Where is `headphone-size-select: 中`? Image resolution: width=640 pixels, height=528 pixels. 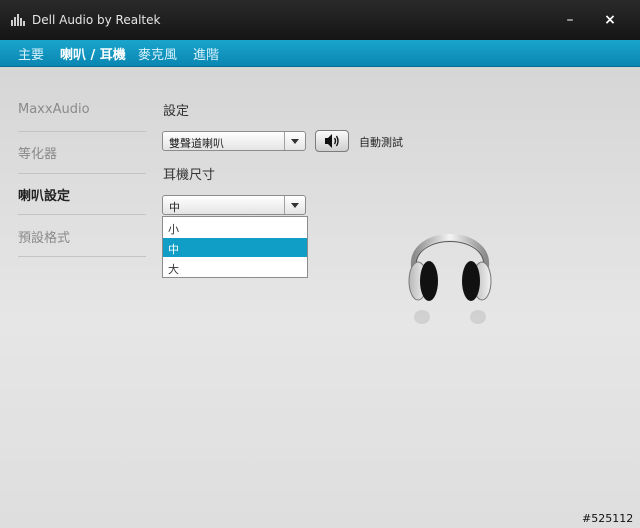 headphone-size-select: 中 is located at coordinates (234, 205).